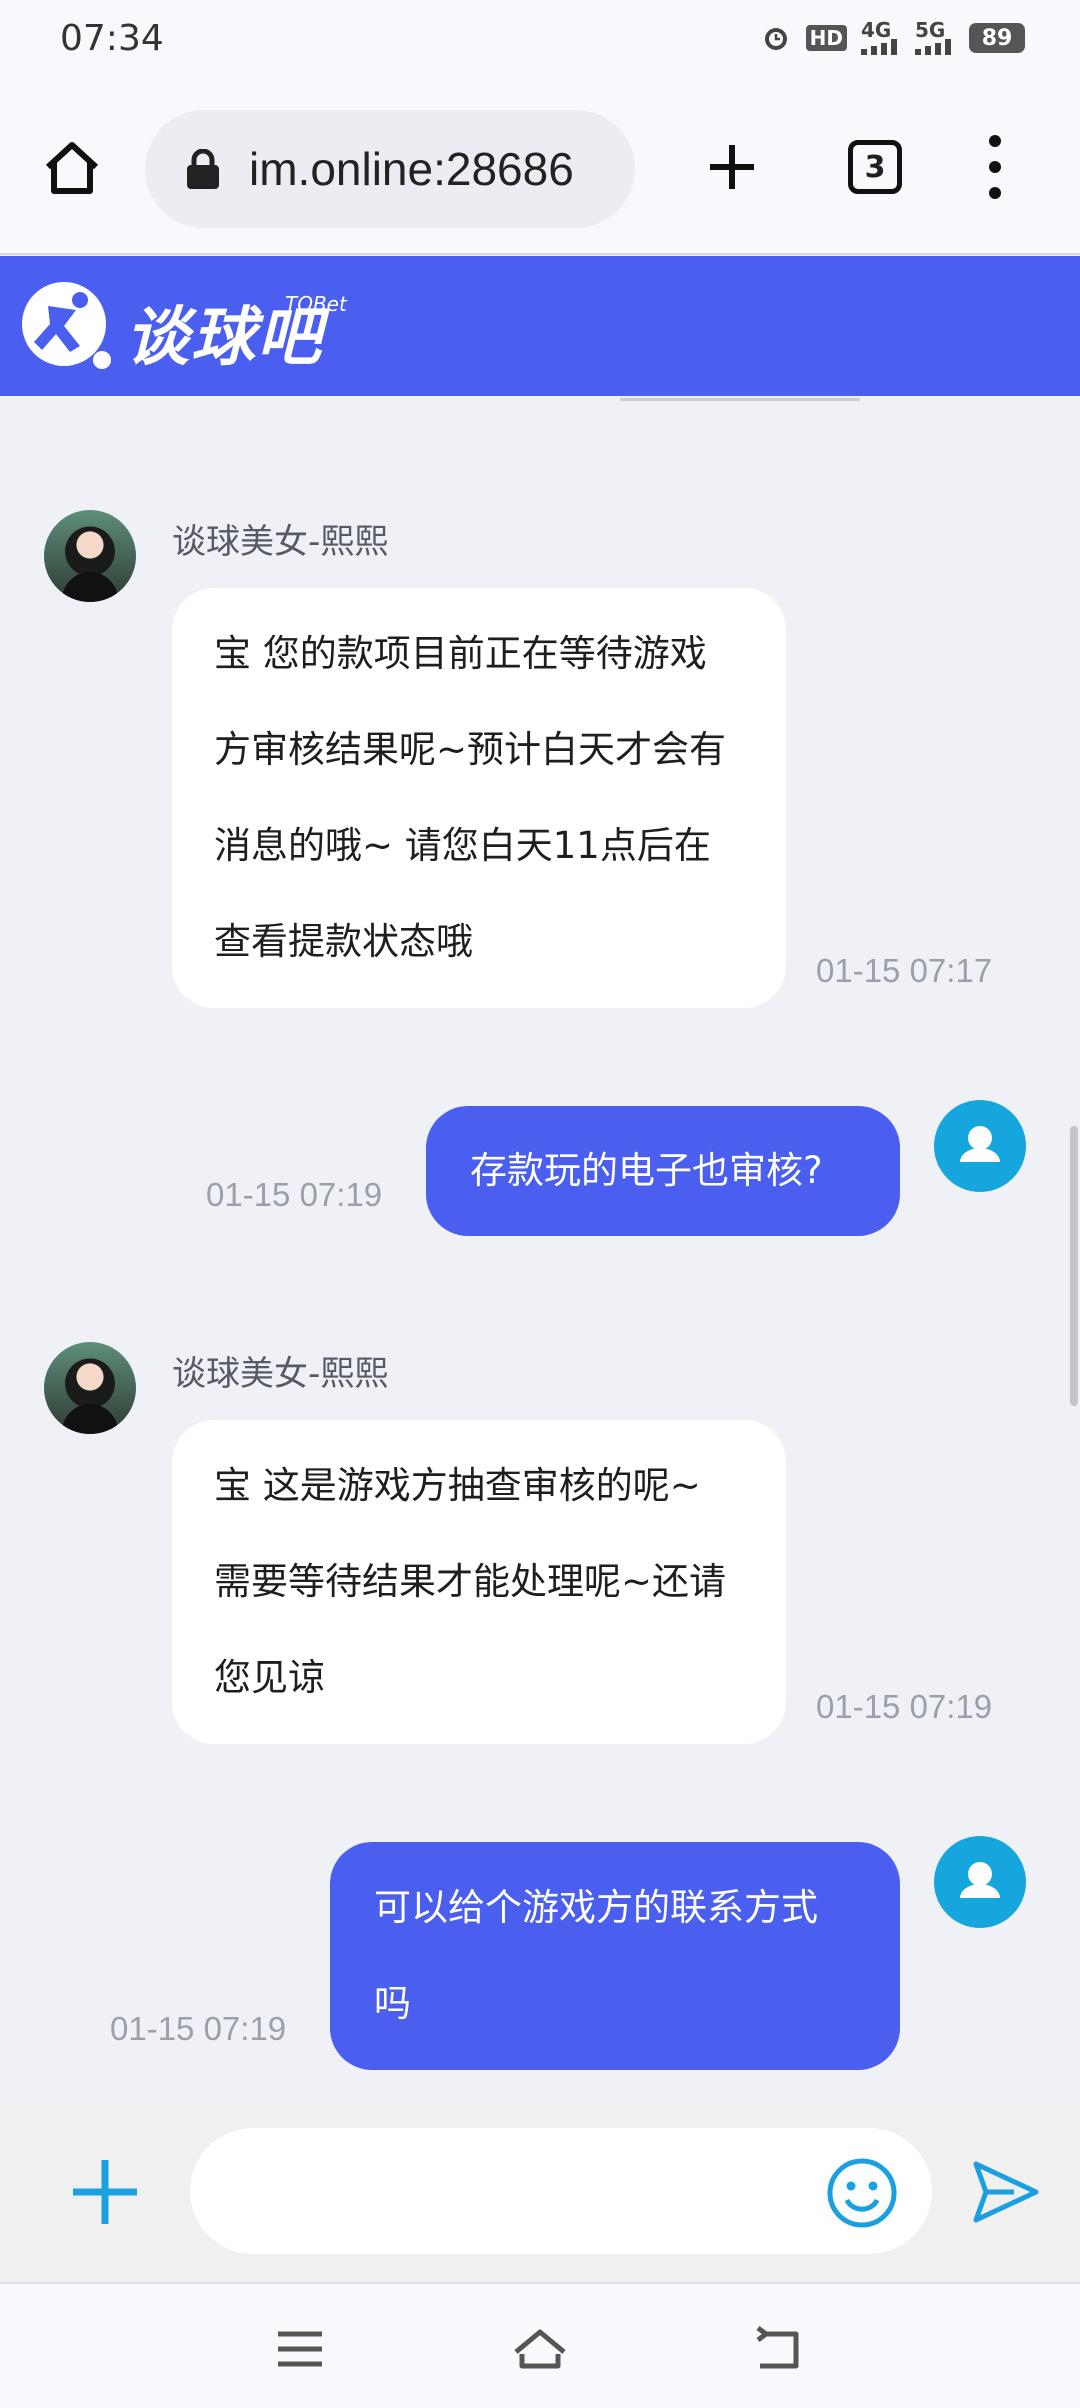 The width and height of the screenshot is (1080, 2408). I want to click on message-input, so click(561, 2191).